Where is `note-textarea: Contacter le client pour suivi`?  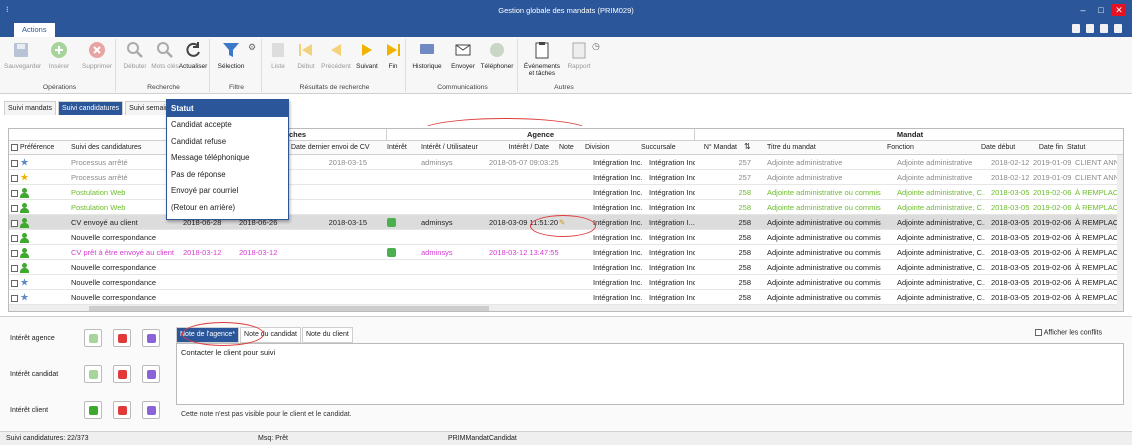
note-textarea: Contacter le client pour suivi is located at coordinates (650, 374).